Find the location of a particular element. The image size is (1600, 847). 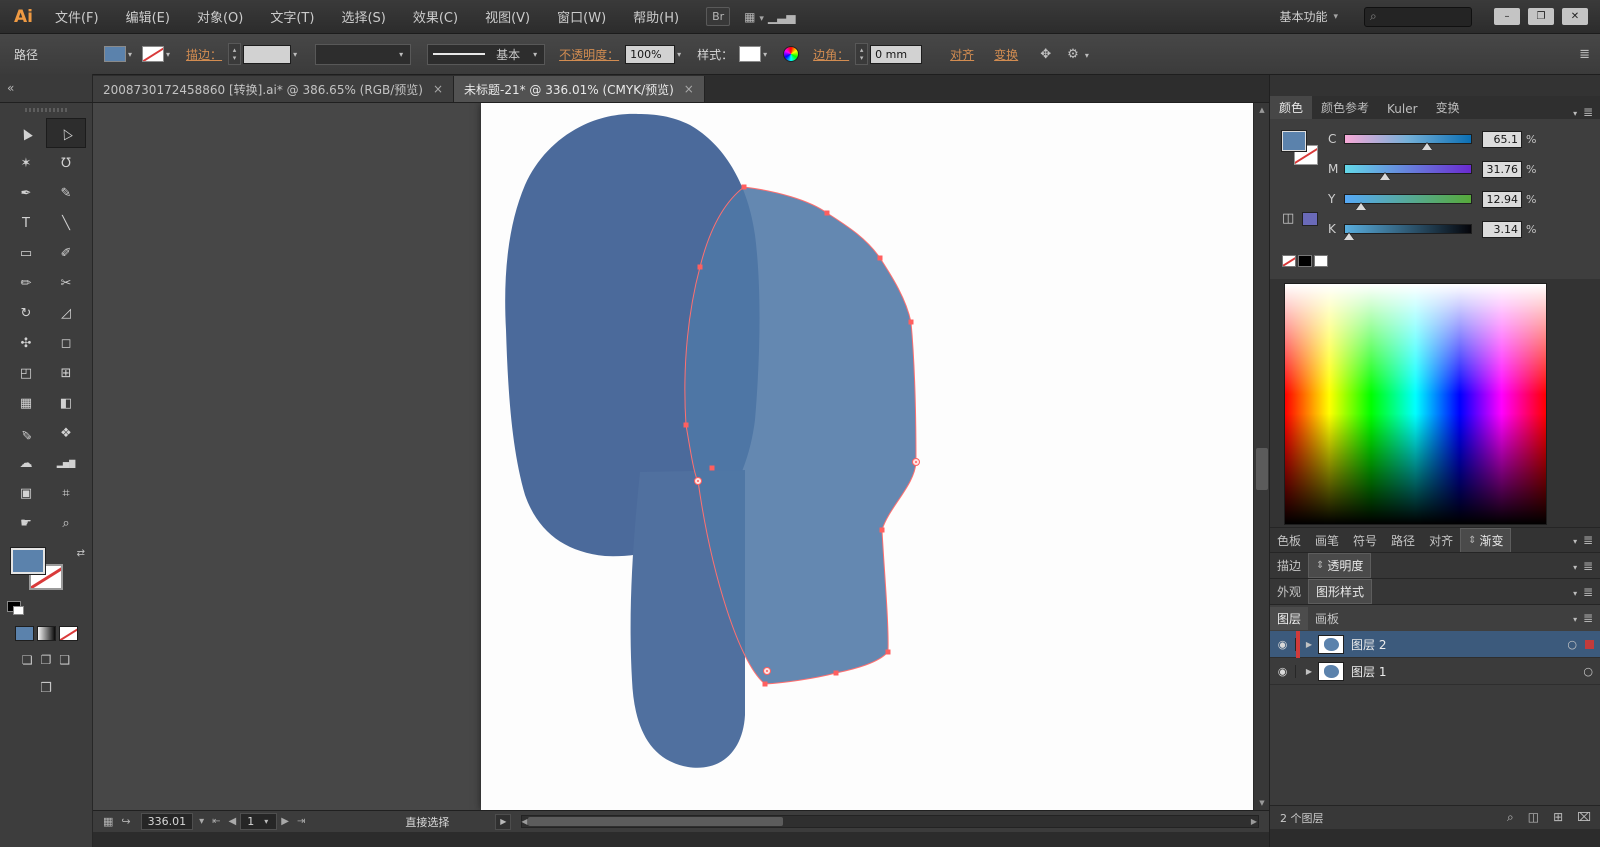

draw-normal-icon: ❏ is located at coordinates (27, 660).